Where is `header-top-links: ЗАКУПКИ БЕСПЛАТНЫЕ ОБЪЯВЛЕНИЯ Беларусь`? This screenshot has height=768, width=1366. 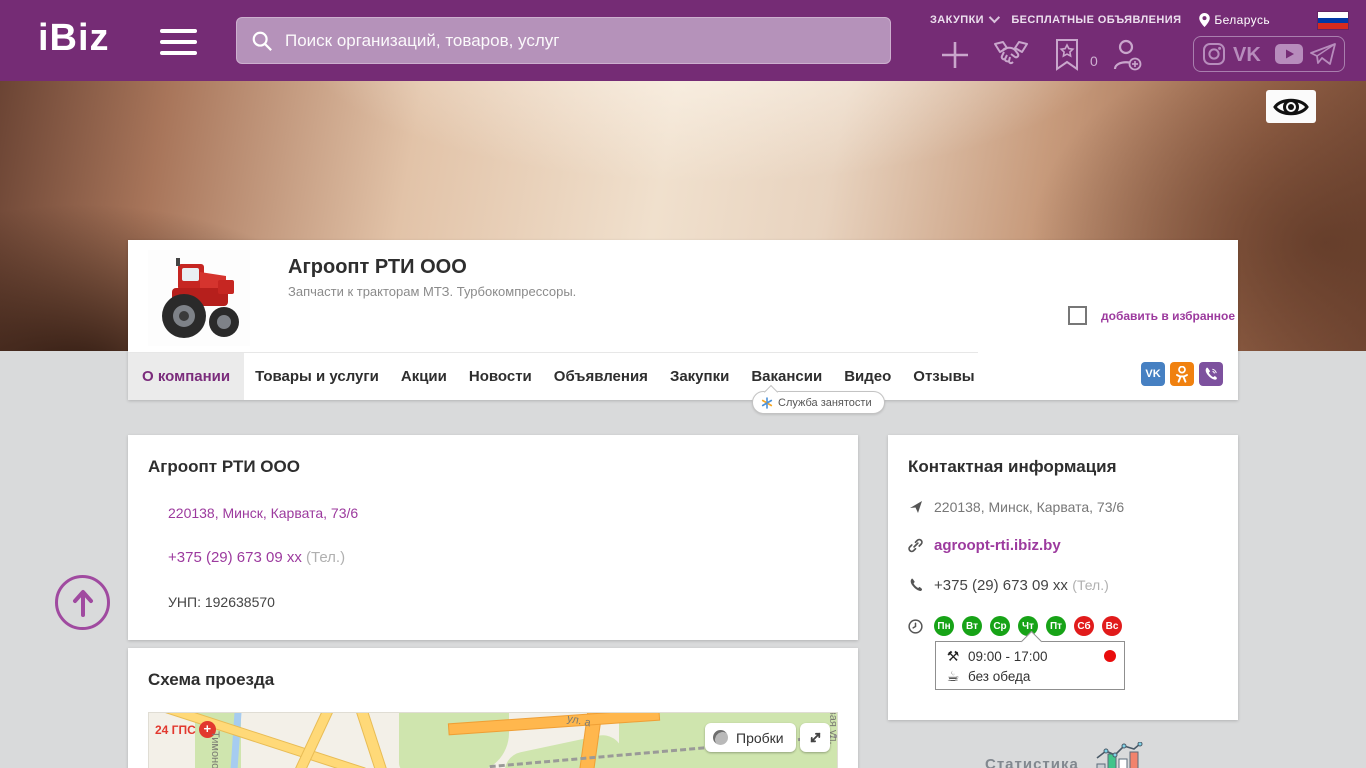 header-top-links: ЗАКУПКИ БЕСПЛАТНЫЕ ОБЪЯВЛЕНИЯ Беларусь is located at coordinates (1100, 19).